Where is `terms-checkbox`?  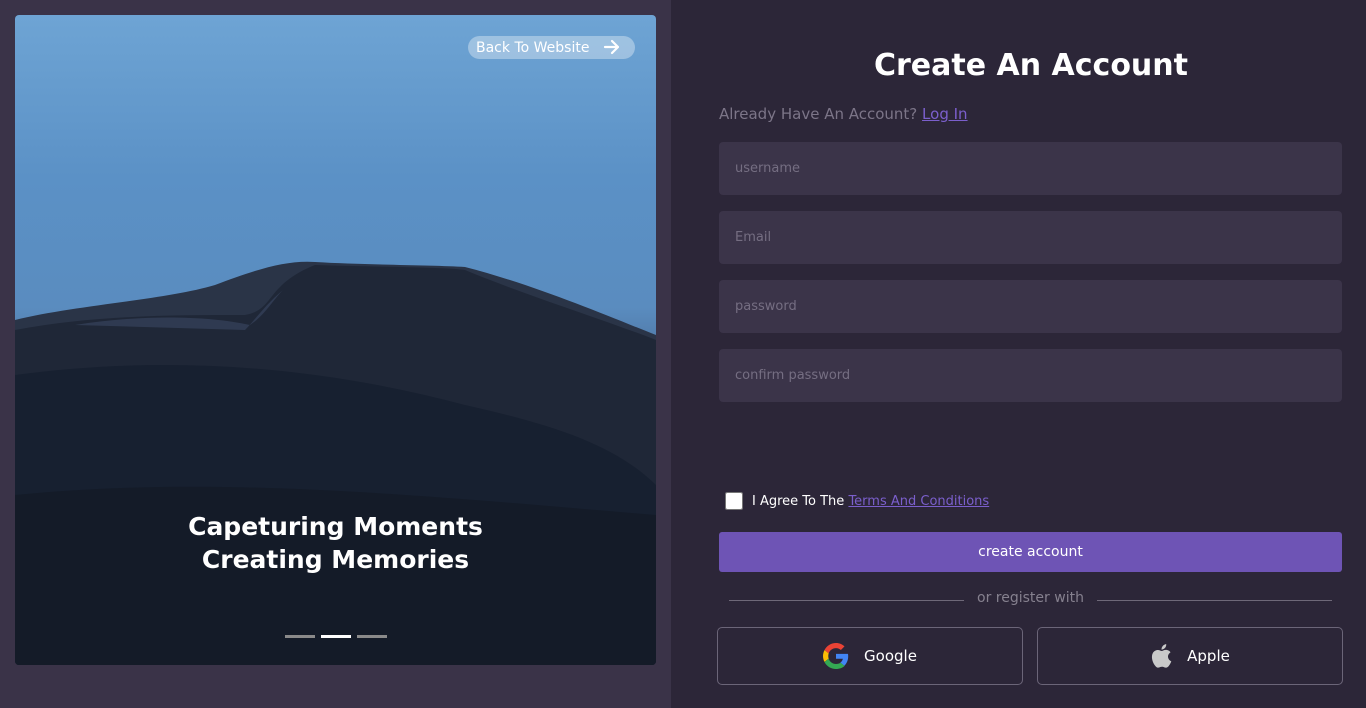 terms-checkbox is located at coordinates (734, 501).